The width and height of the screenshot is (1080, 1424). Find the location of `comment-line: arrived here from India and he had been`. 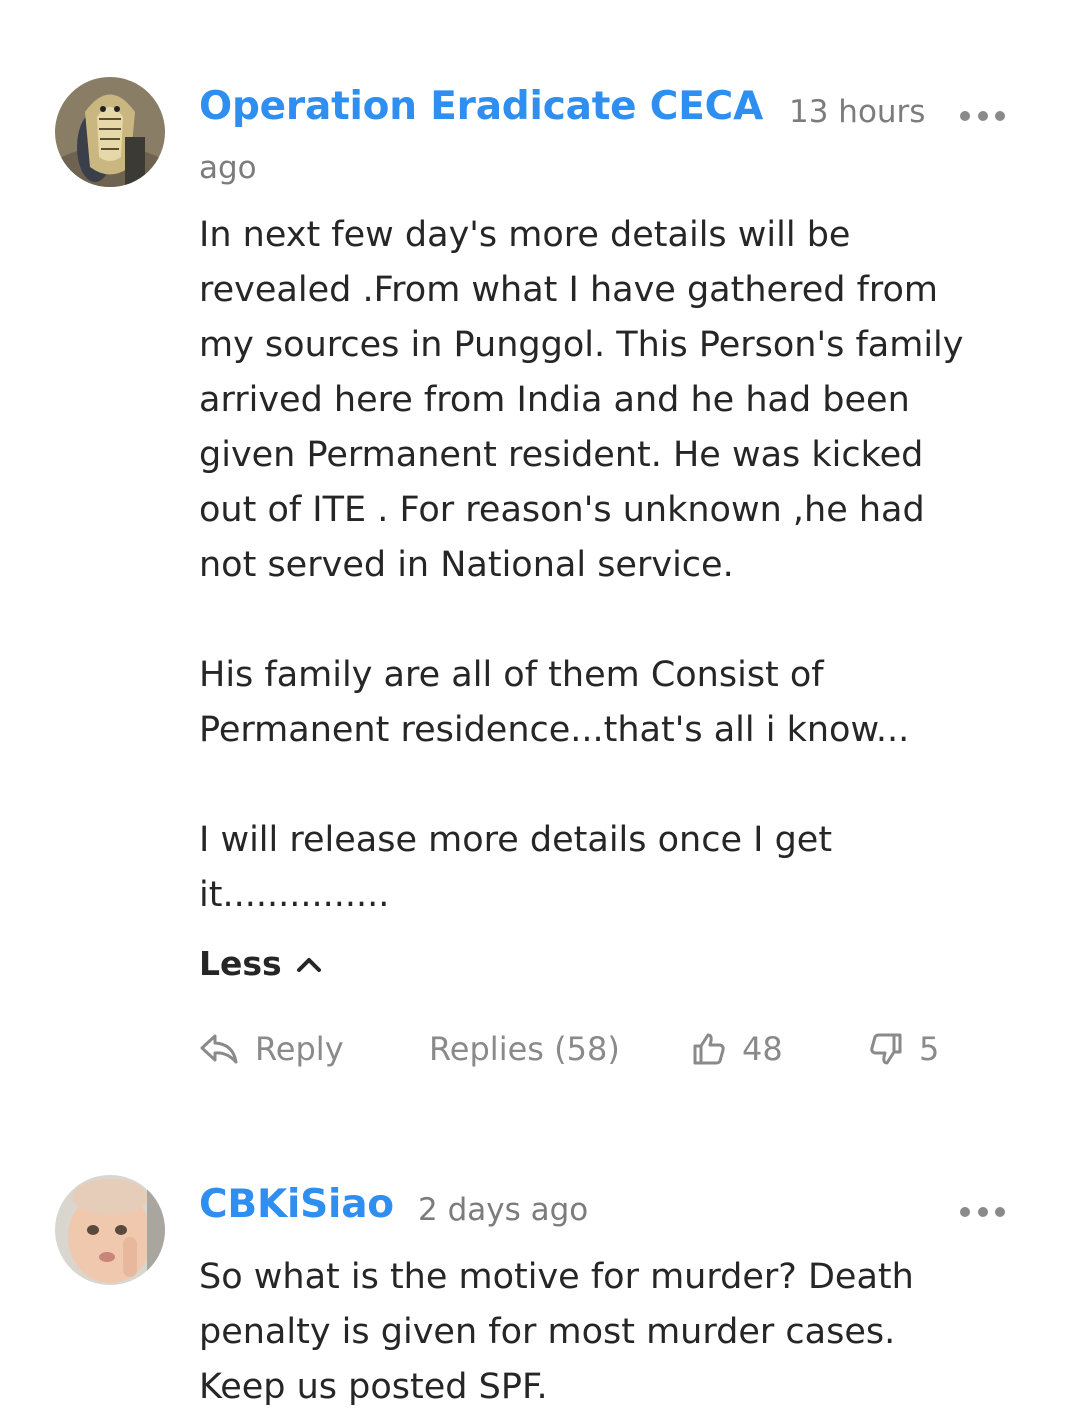

comment-line: arrived here from India and he had been is located at coordinates (554, 400).